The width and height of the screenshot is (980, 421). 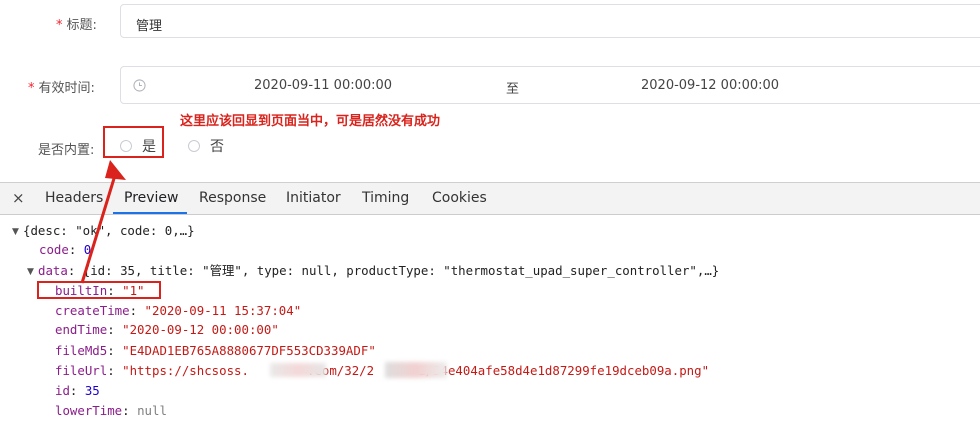 What do you see at coordinates (232, 198) in the screenshot?
I see `tab-response: Response` at bounding box center [232, 198].